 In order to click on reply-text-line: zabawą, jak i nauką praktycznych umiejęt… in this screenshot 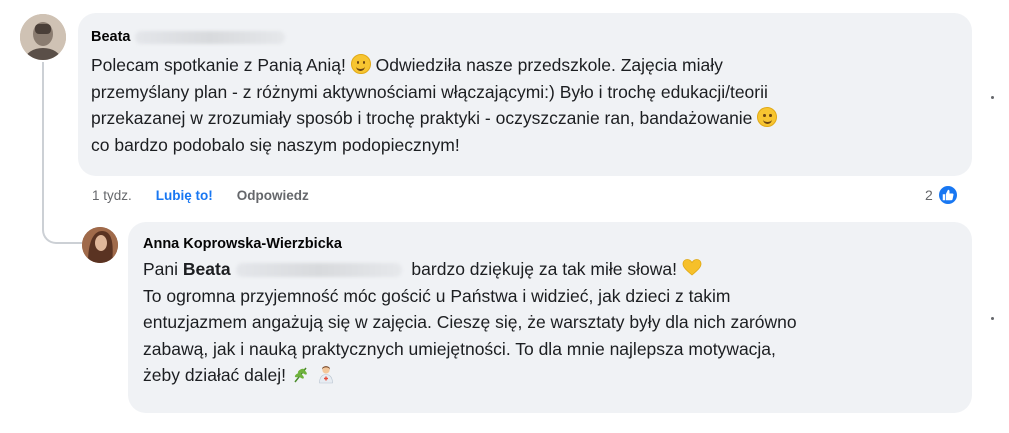, I will do `click(459, 348)`.